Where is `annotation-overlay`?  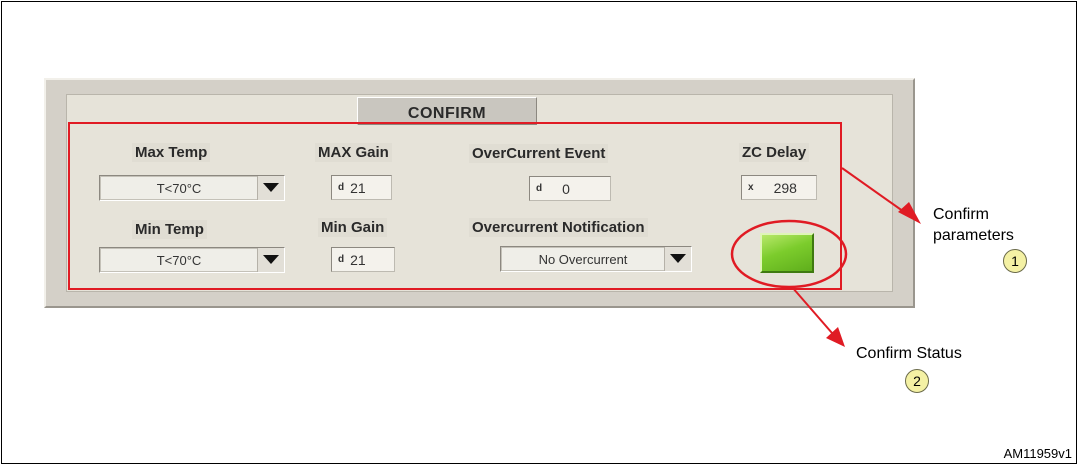
annotation-overlay is located at coordinates (825, 257).